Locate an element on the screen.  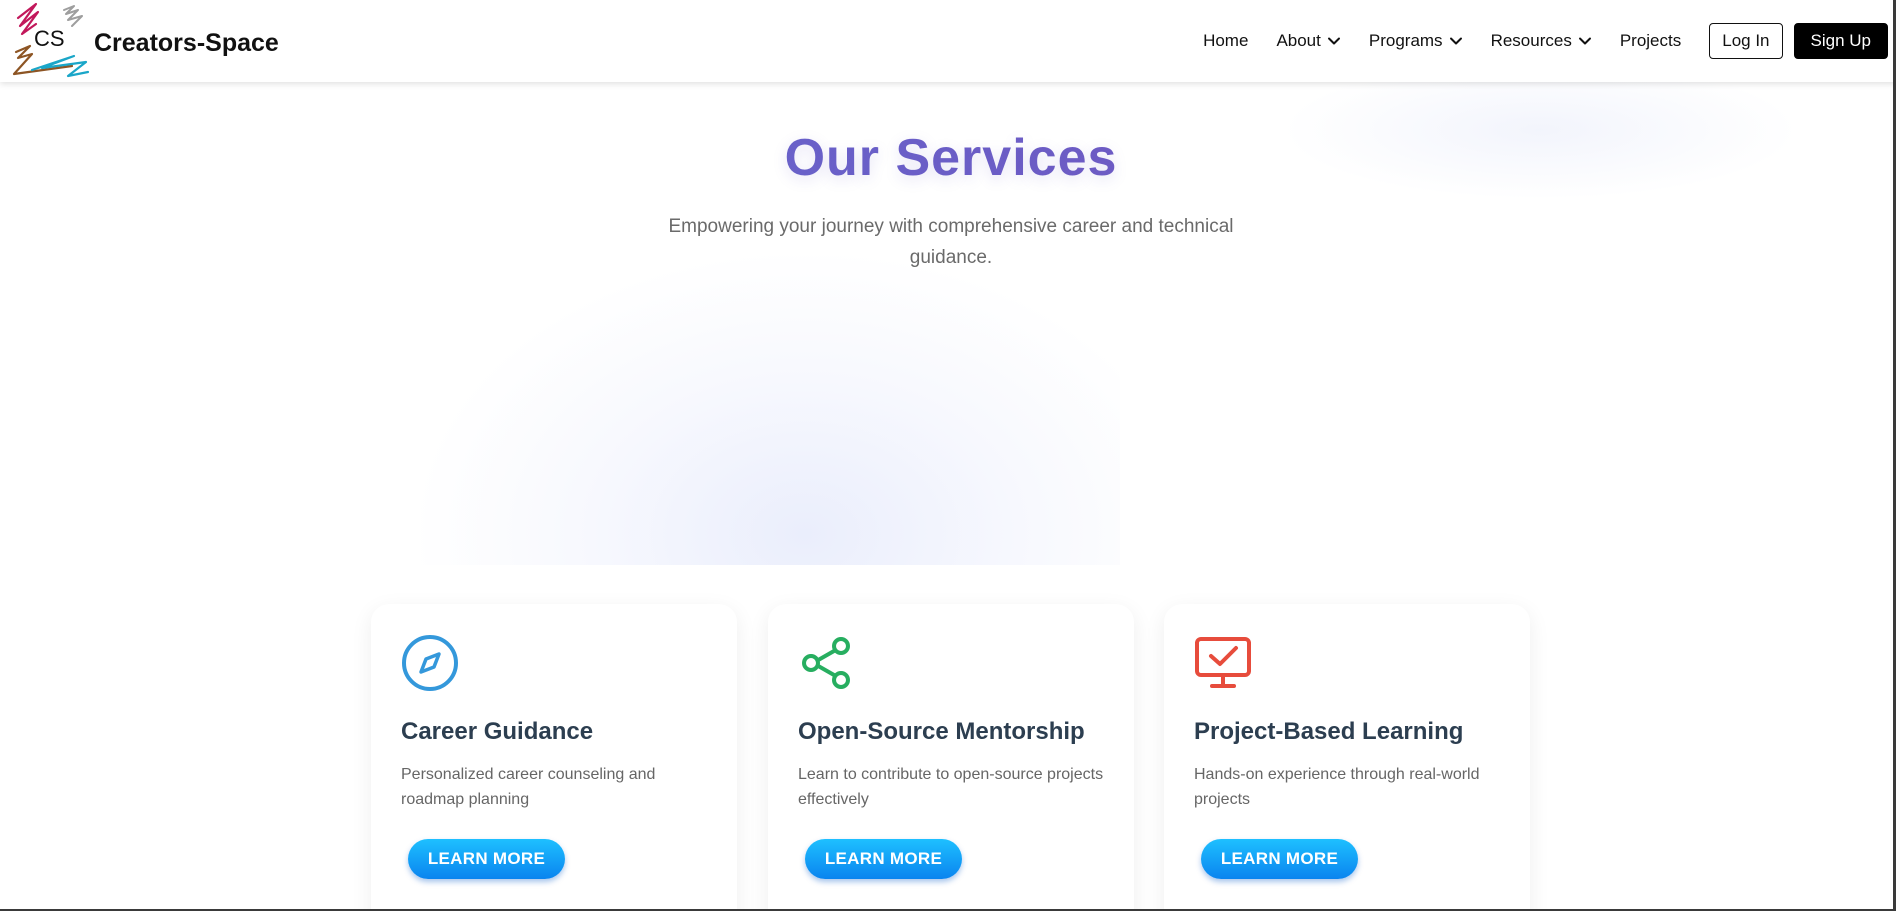
page-title: Our Services is located at coordinates (948, 158).